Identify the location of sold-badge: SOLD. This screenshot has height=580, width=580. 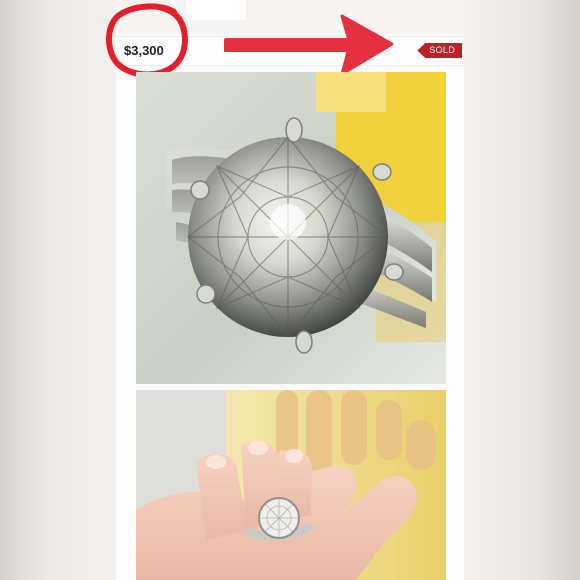
(439, 50).